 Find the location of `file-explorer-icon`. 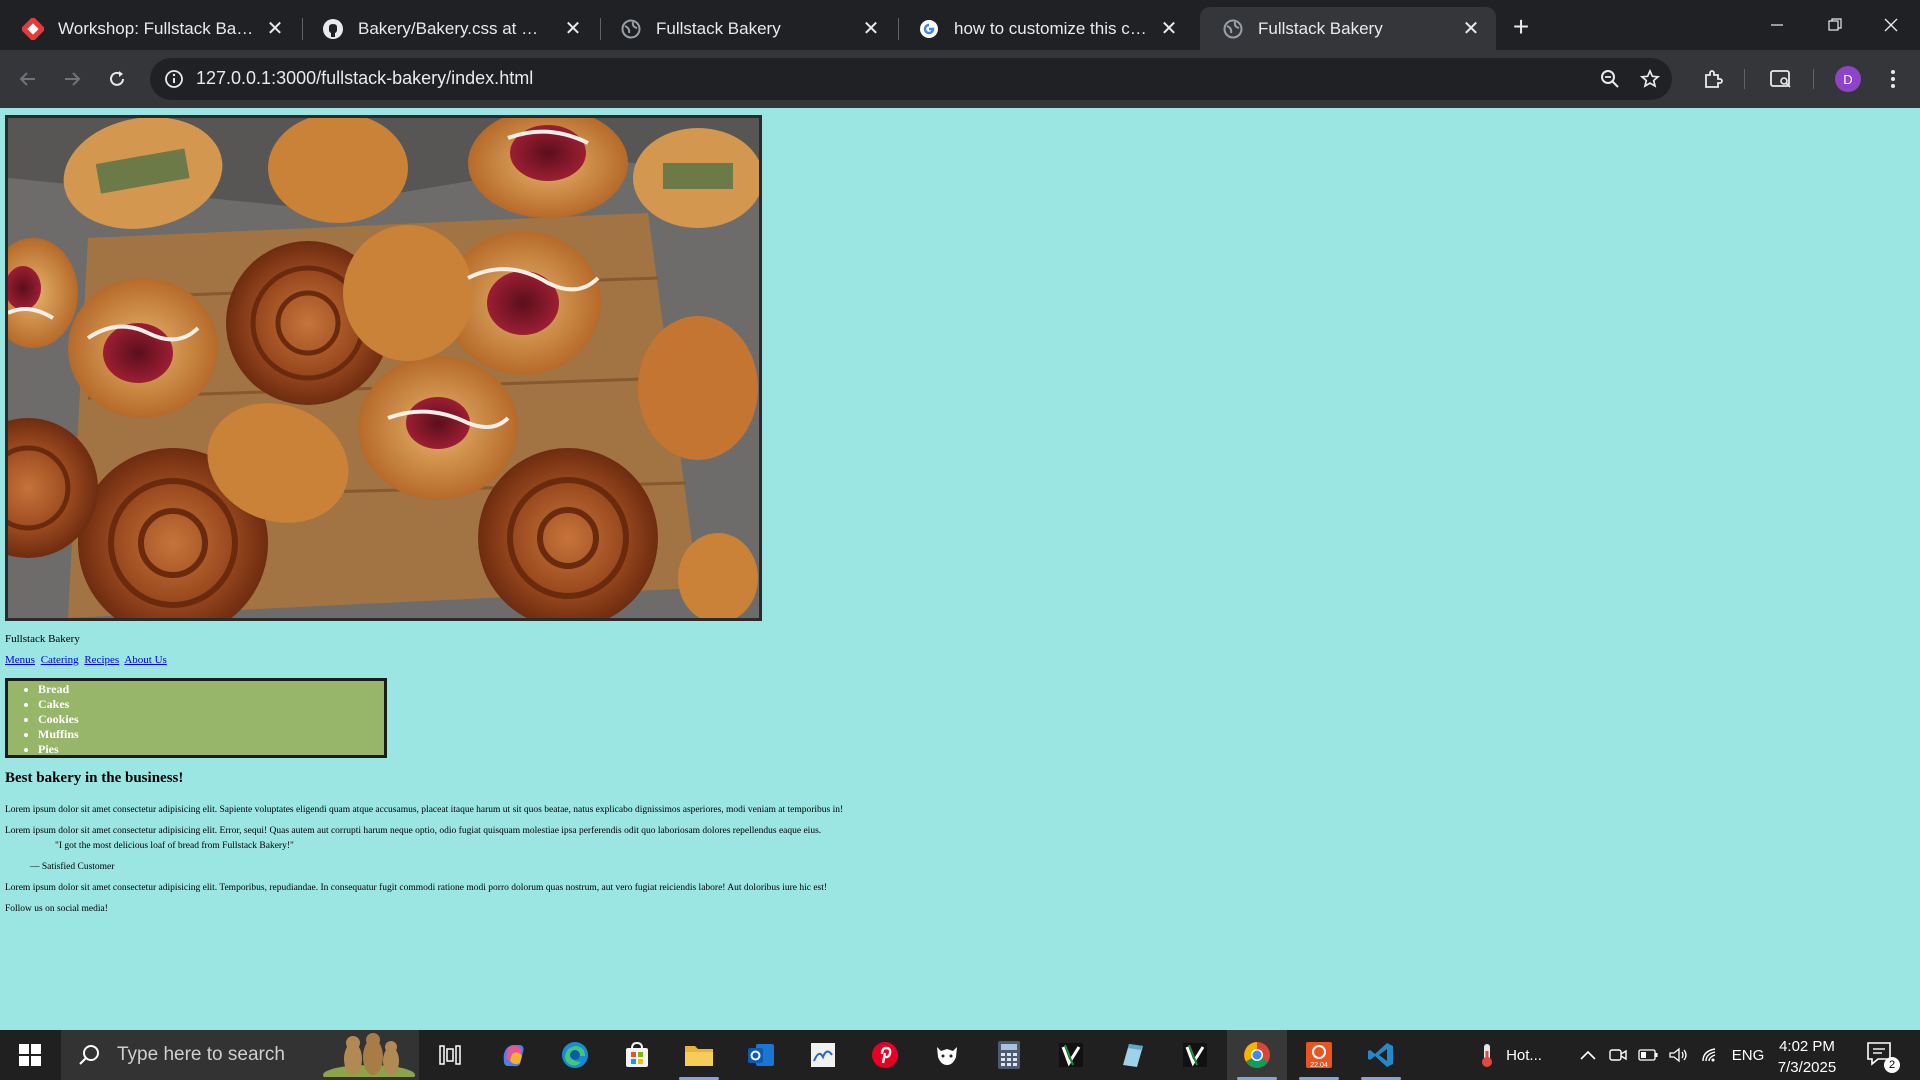

file-explorer-icon is located at coordinates (699, 1056).